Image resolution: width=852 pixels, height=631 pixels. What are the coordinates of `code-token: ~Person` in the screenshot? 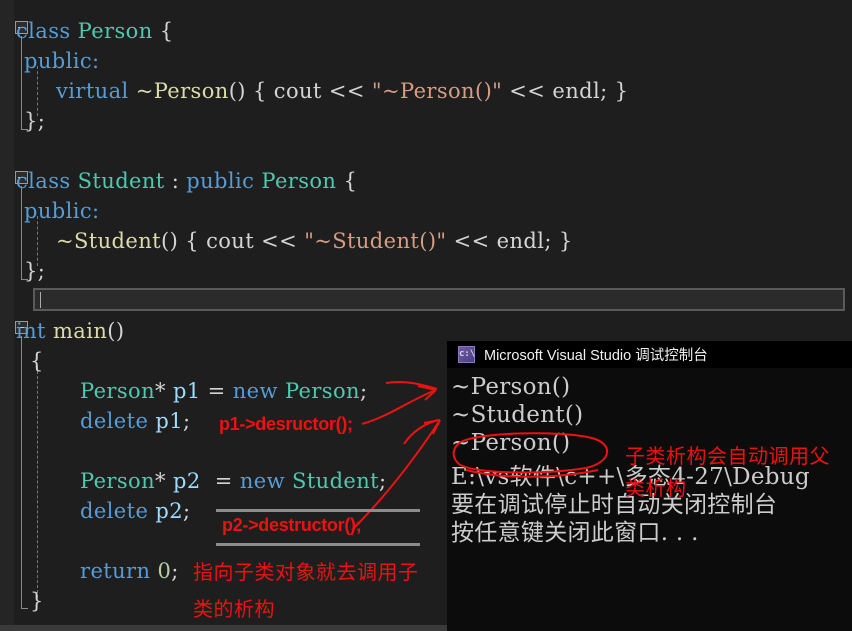 It's located at (182, 91).